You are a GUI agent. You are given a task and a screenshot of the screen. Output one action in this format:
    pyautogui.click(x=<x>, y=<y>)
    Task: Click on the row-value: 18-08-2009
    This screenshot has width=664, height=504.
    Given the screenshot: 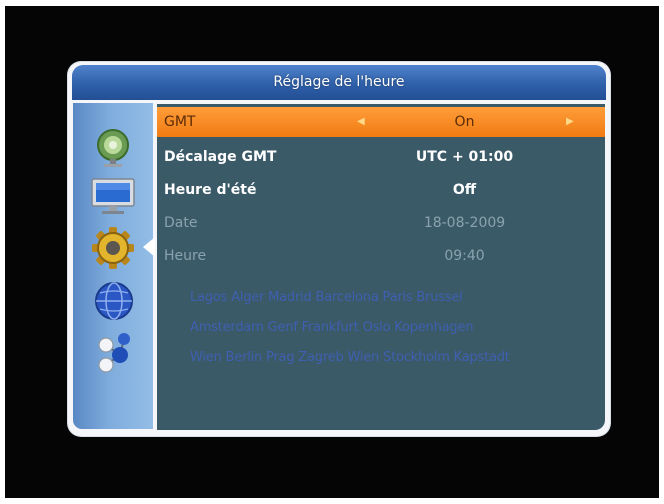 What is the action you would take?
    pyautogui.click(x=464, y=223)
    